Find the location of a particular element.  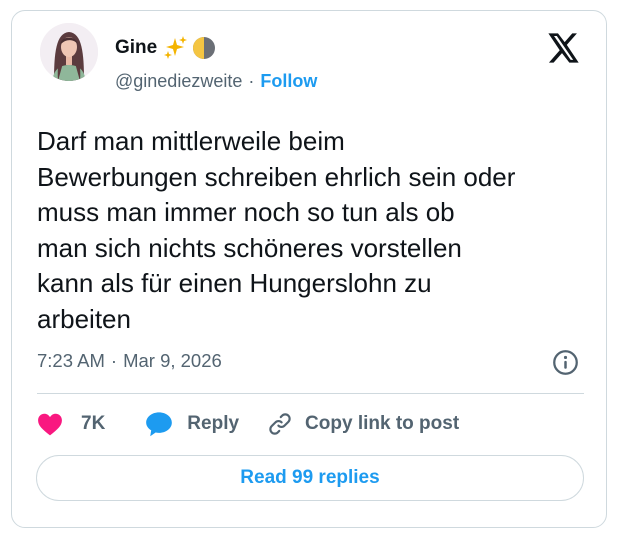

copy-link-button: Copy link to post is located at coordinates (363, 424).